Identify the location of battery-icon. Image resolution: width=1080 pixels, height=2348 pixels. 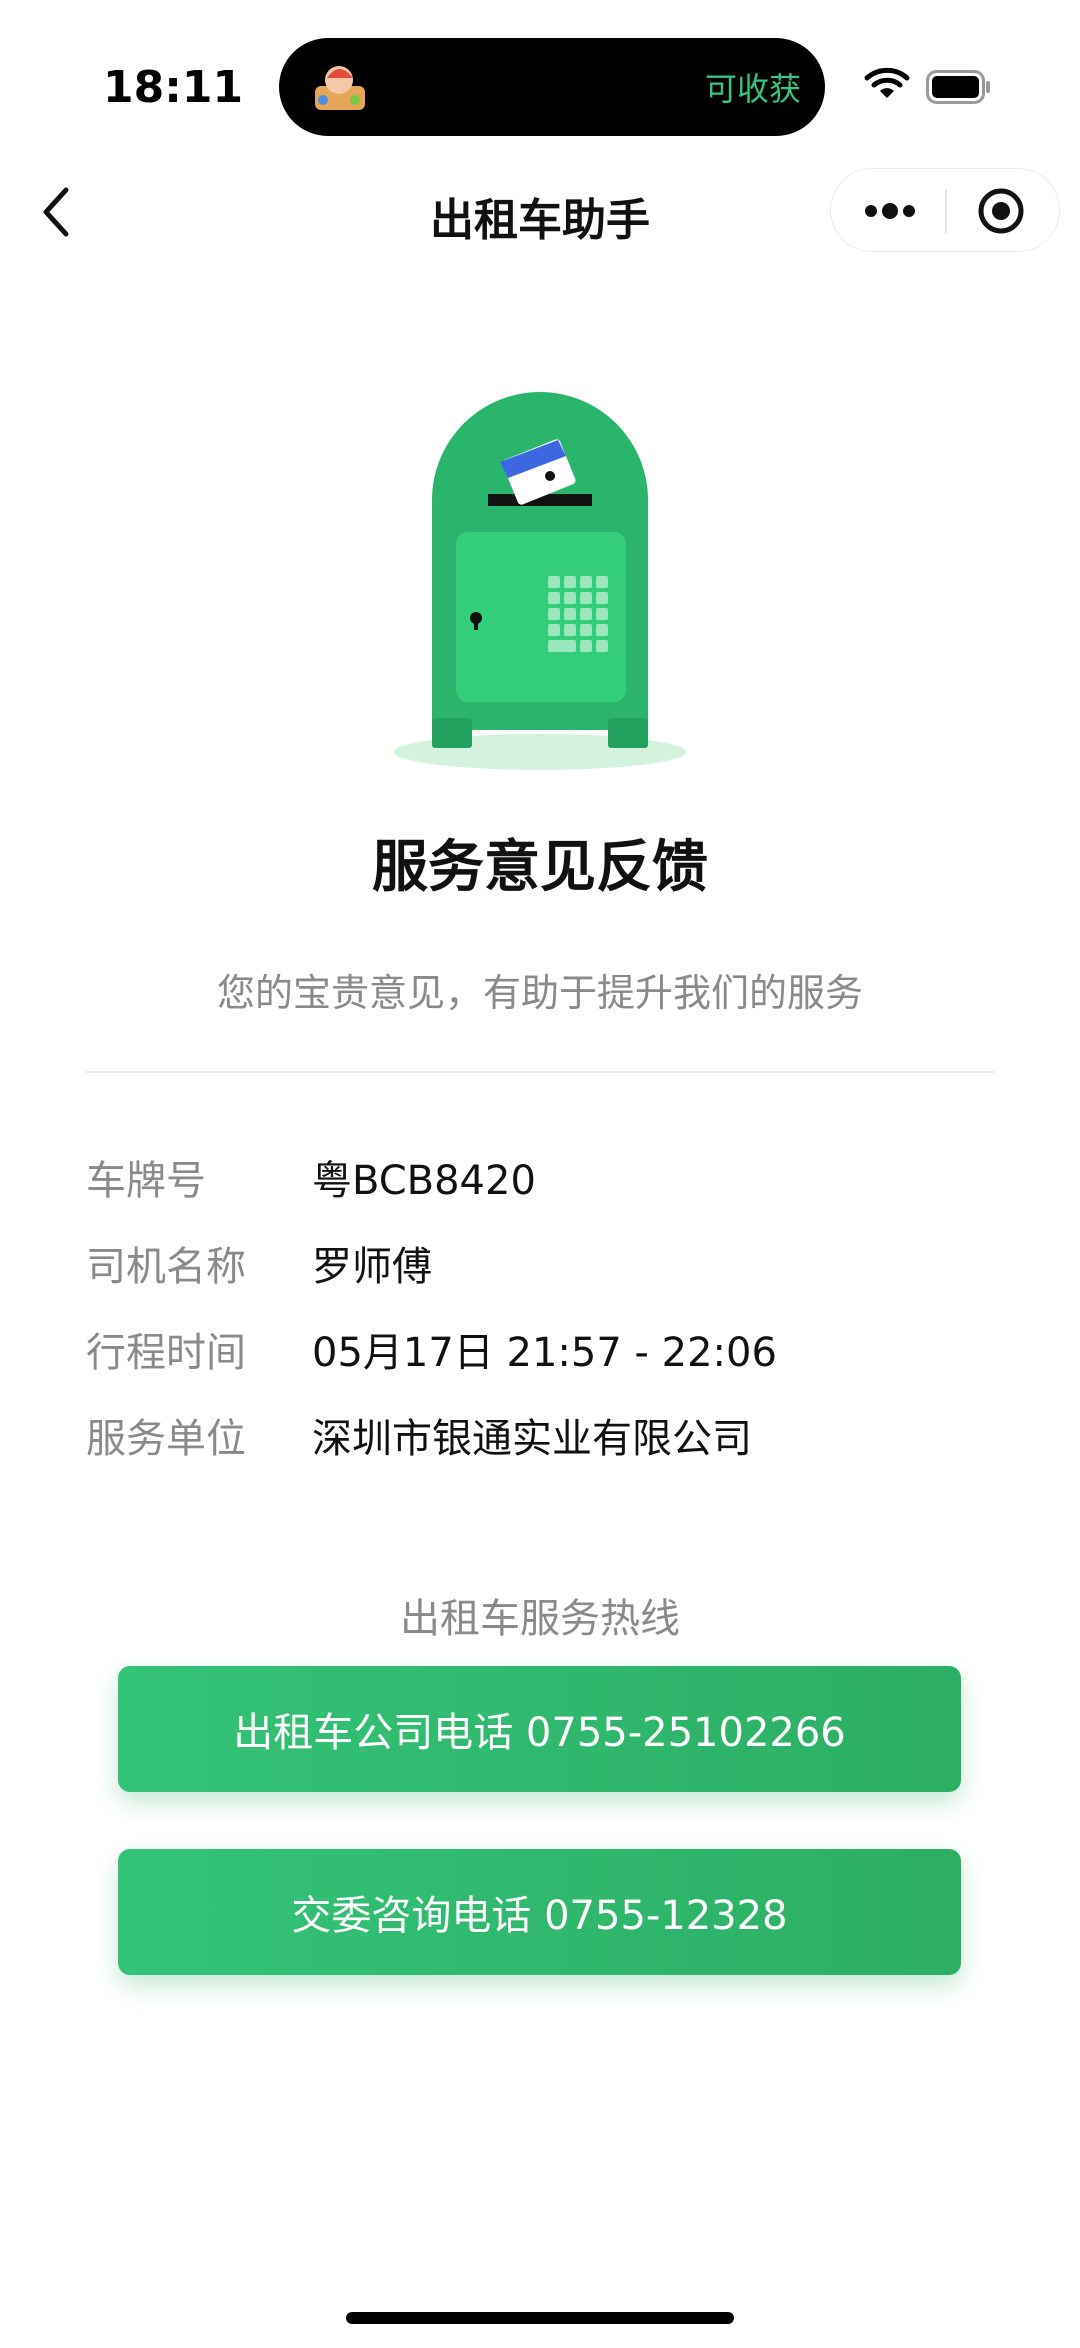
(958, 87).